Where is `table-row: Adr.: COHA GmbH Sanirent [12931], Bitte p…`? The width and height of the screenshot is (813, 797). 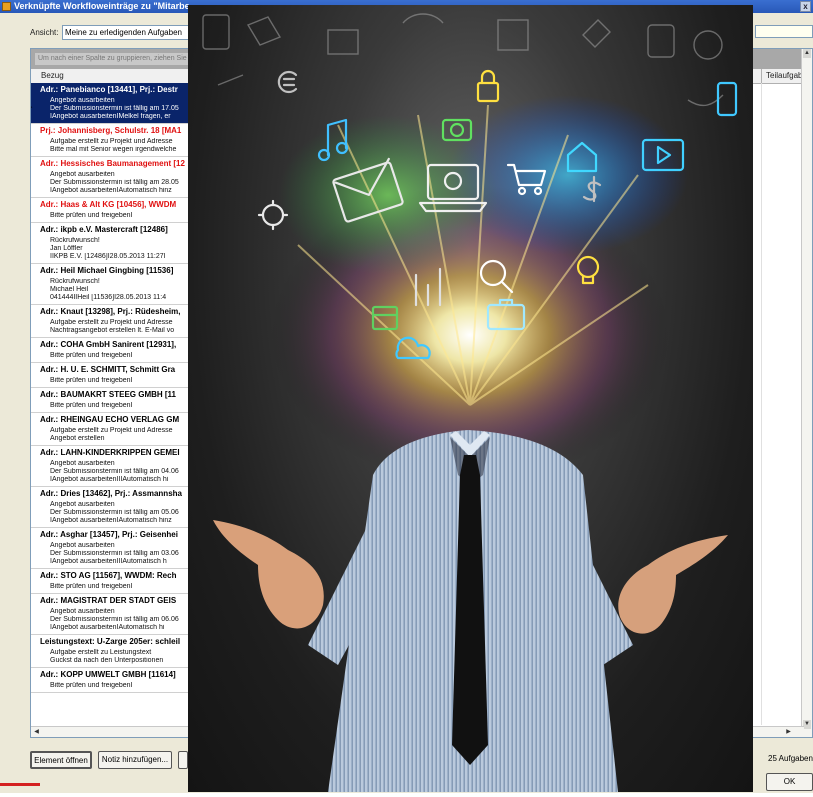 table-row: Adr.: COHA GmbH Sanirent [12931], Bitte p… is located at coordinates (115, 350).